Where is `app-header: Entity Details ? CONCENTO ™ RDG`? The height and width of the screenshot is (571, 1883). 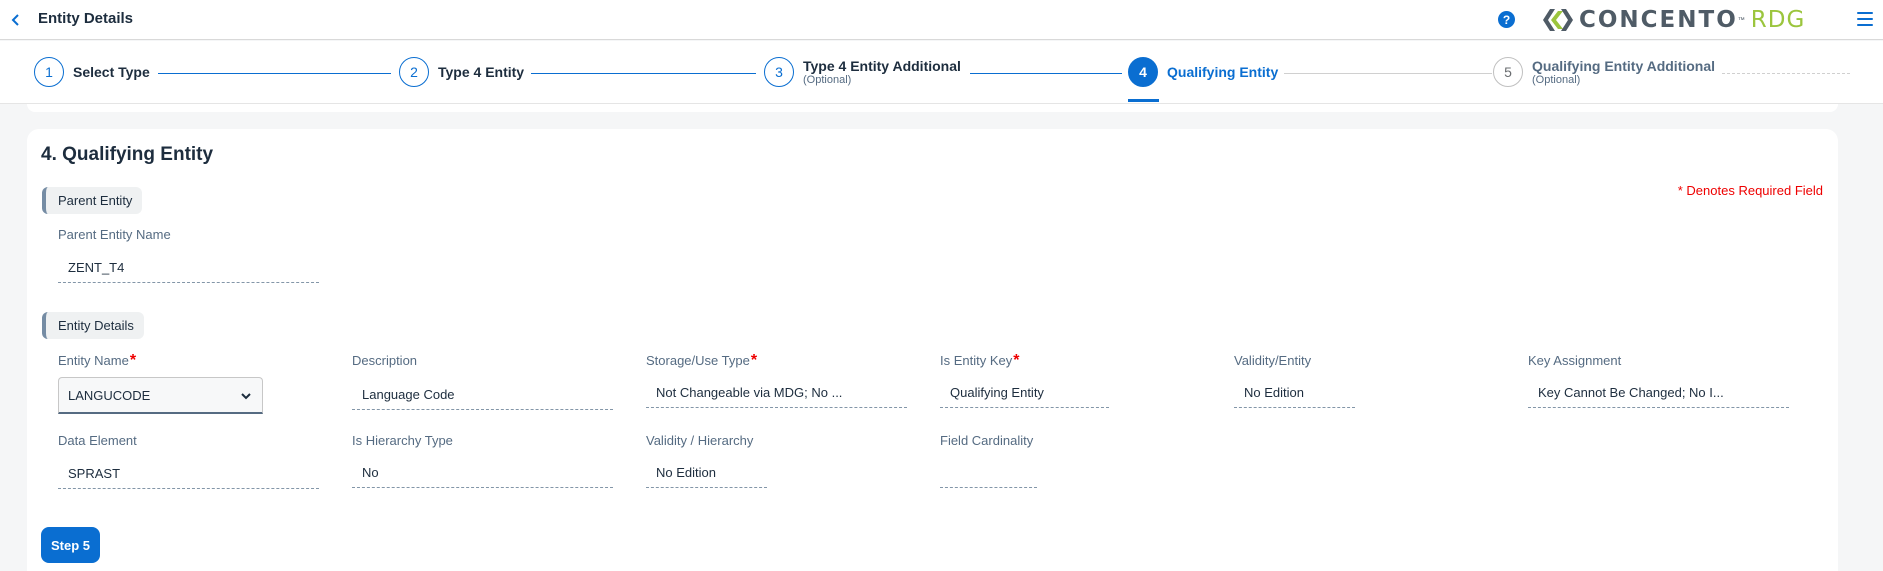
app-header: Entity Details ? CONCENTO ™ RDG is located at coordinates (941, 20).